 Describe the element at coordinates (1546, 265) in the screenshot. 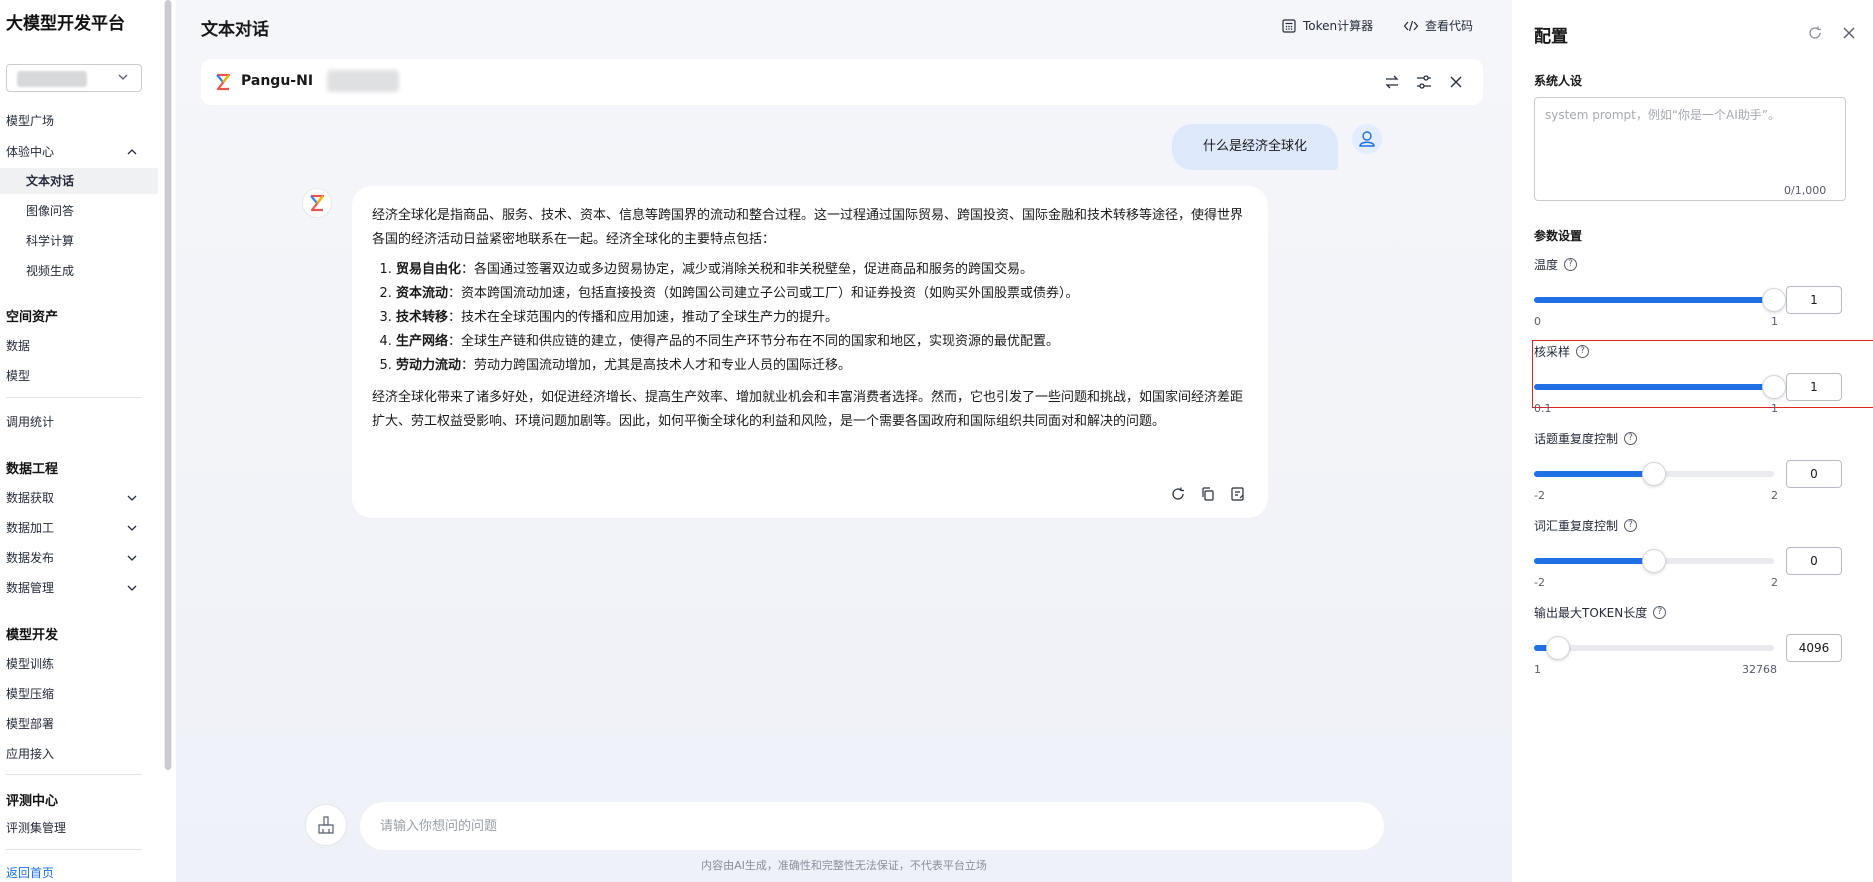

I see `temperature-label-text: 温度` at that location.